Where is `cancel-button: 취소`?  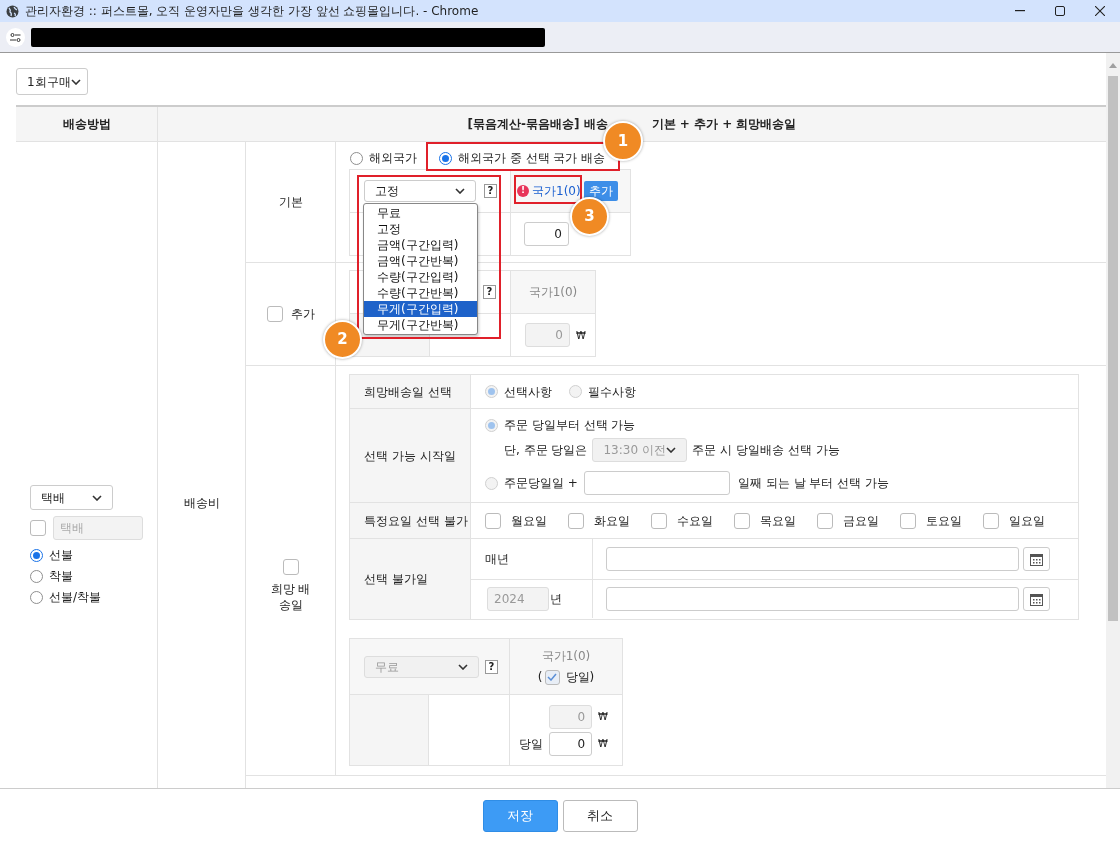
cancel-button: 취소 is located at coordinates (600, 816).